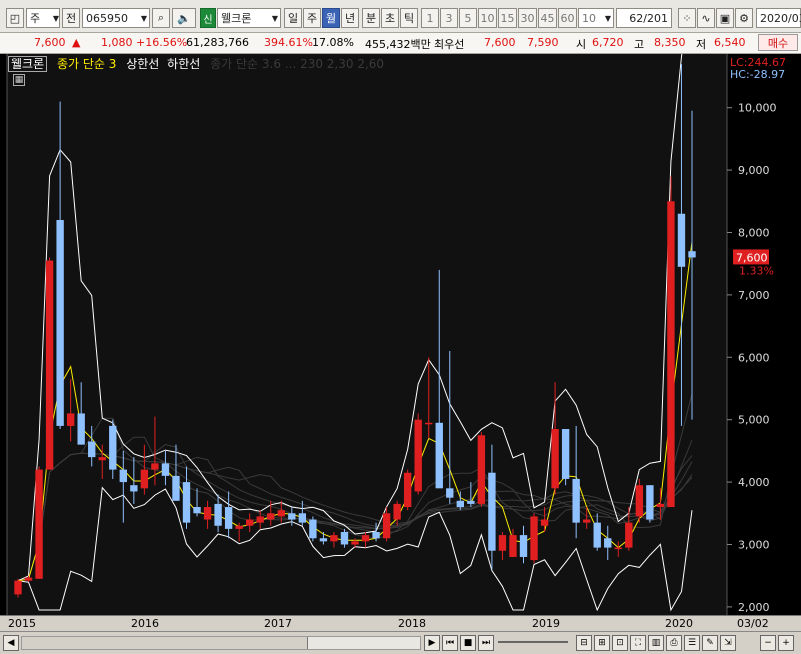  I want to click on x-label: 2016, so click(145, 623).